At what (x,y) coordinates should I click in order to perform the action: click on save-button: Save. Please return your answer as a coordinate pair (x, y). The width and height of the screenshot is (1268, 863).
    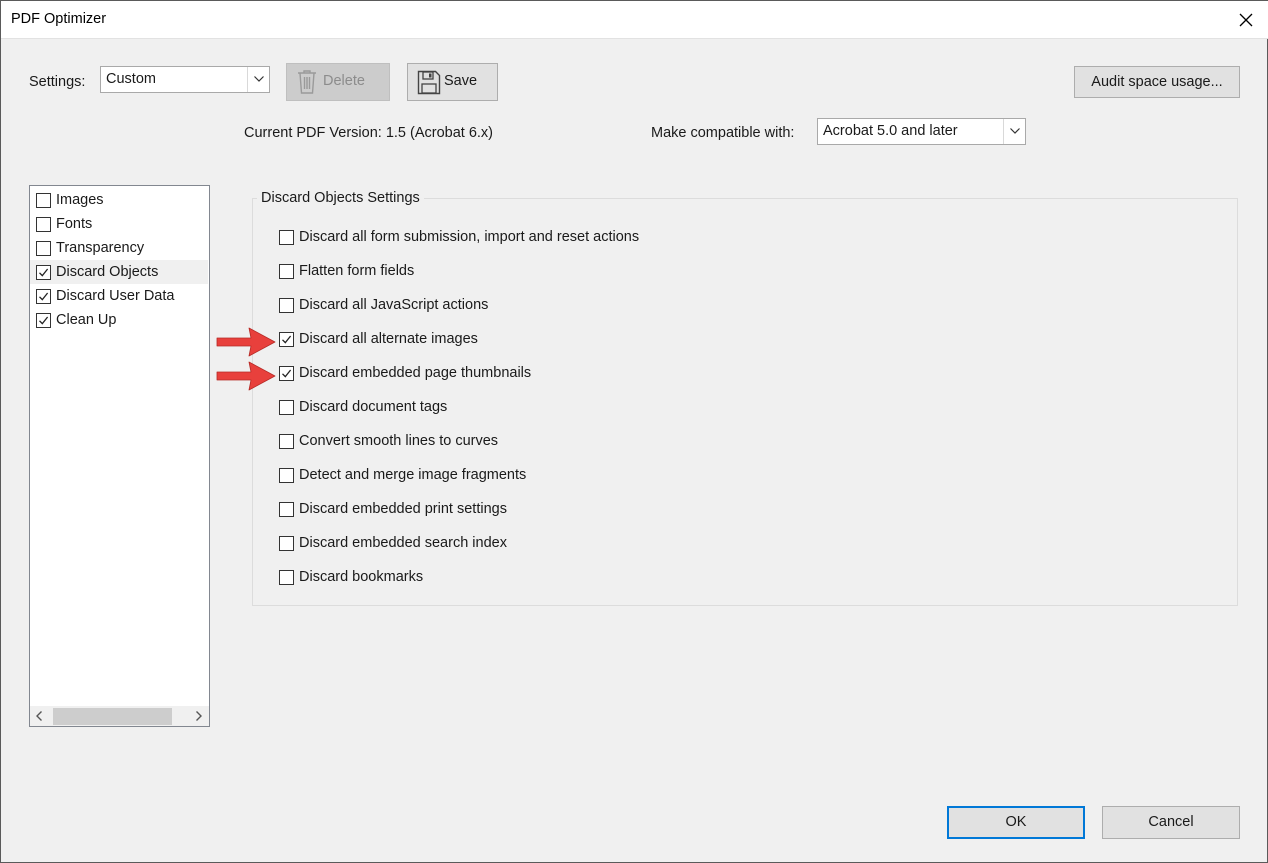
    Looking at the image, I should click on (452, 82).